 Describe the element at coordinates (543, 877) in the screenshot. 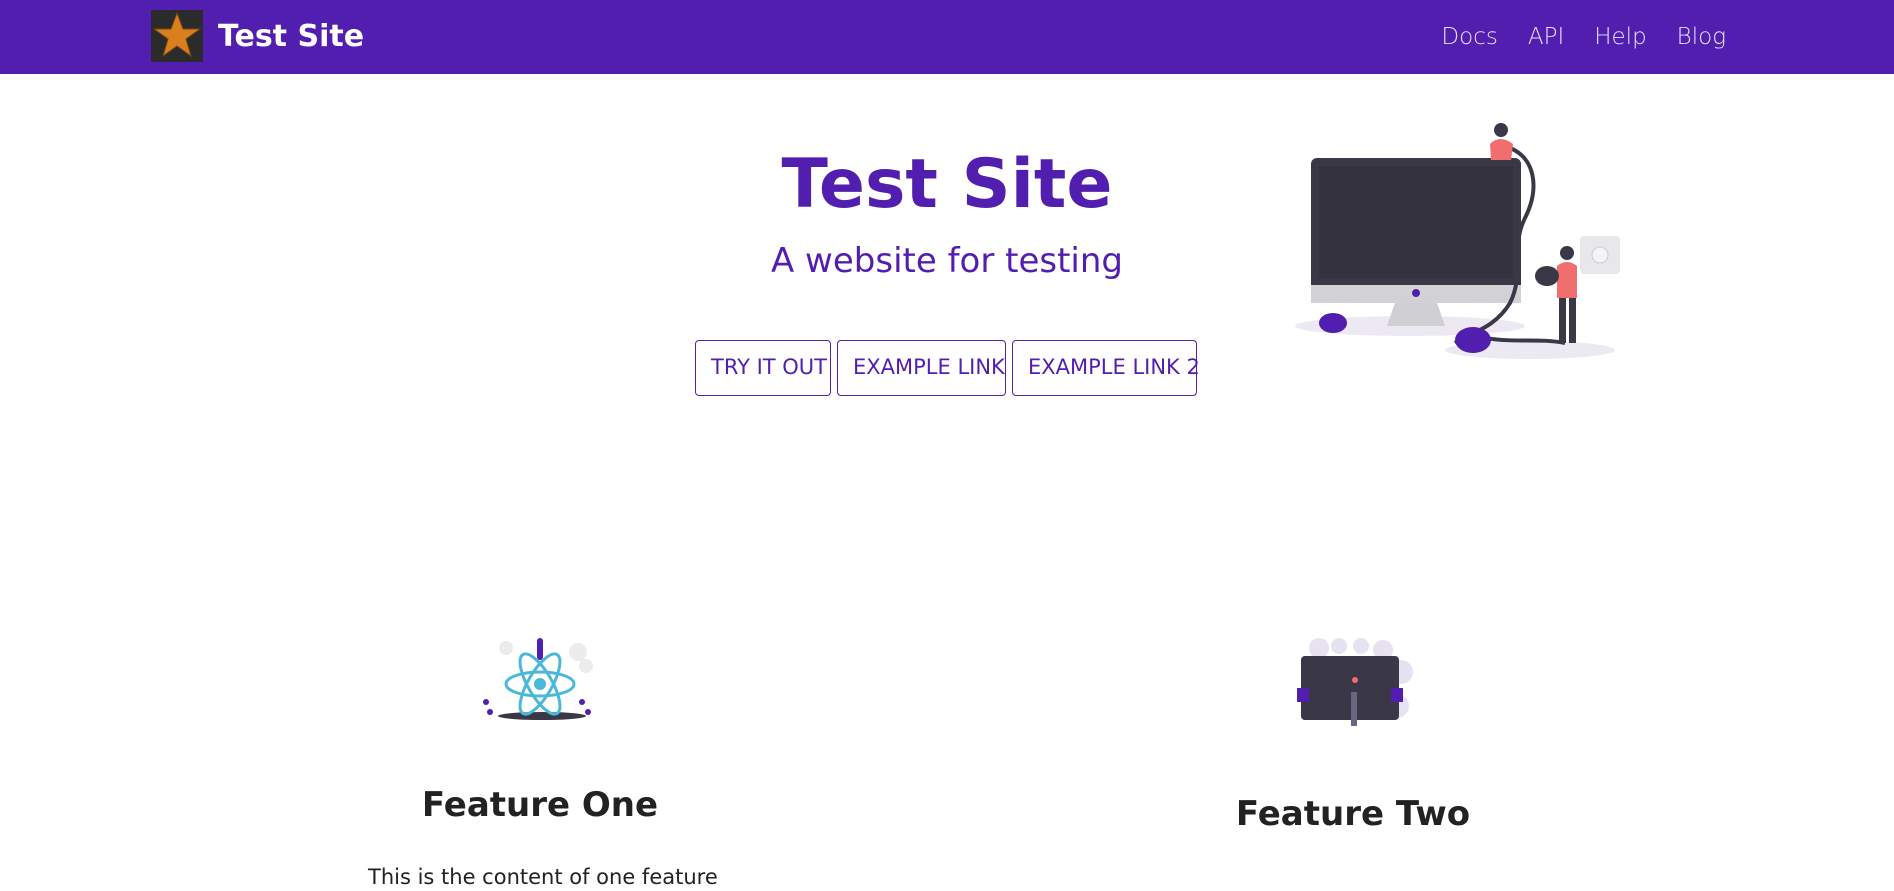

I see `feature-one-text: This is the content of one feature` at that location.